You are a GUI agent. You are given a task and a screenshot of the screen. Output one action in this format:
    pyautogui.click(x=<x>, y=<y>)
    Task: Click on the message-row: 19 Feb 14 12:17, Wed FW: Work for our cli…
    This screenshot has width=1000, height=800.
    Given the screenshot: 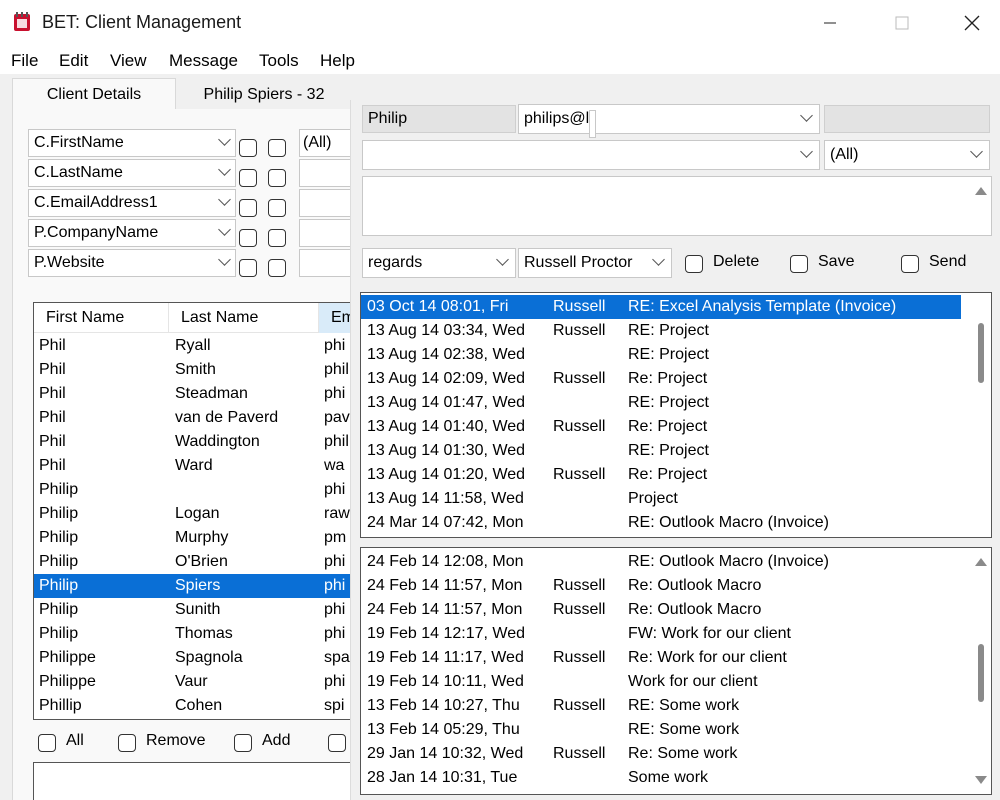 What is the action you would take?
    pyautogui.click(x=661, y=634)
    